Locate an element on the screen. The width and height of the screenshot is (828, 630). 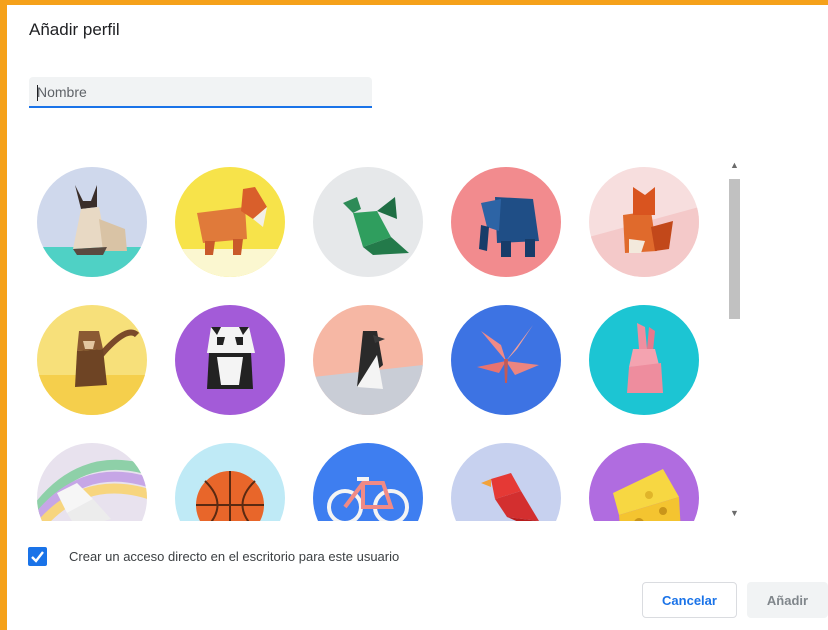
origami-bird-icon is located at coordinates (506, 482).